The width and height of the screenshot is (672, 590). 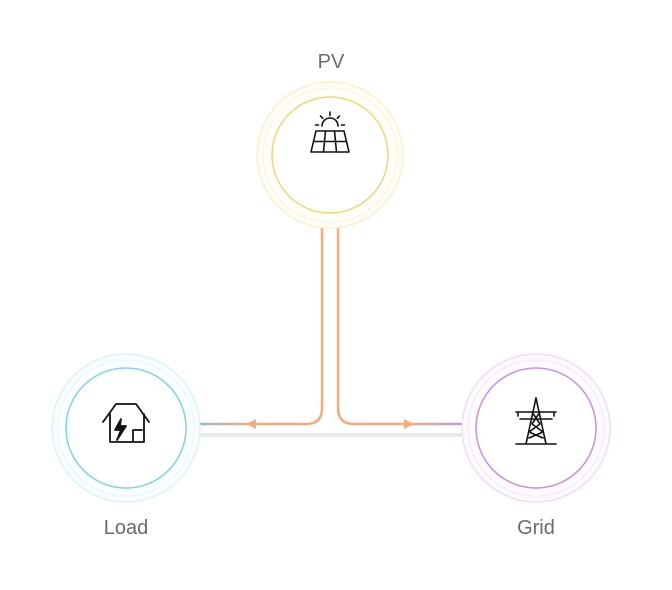 I want to click on pv-to-grid-flow-line, so click(x=407, y=322).